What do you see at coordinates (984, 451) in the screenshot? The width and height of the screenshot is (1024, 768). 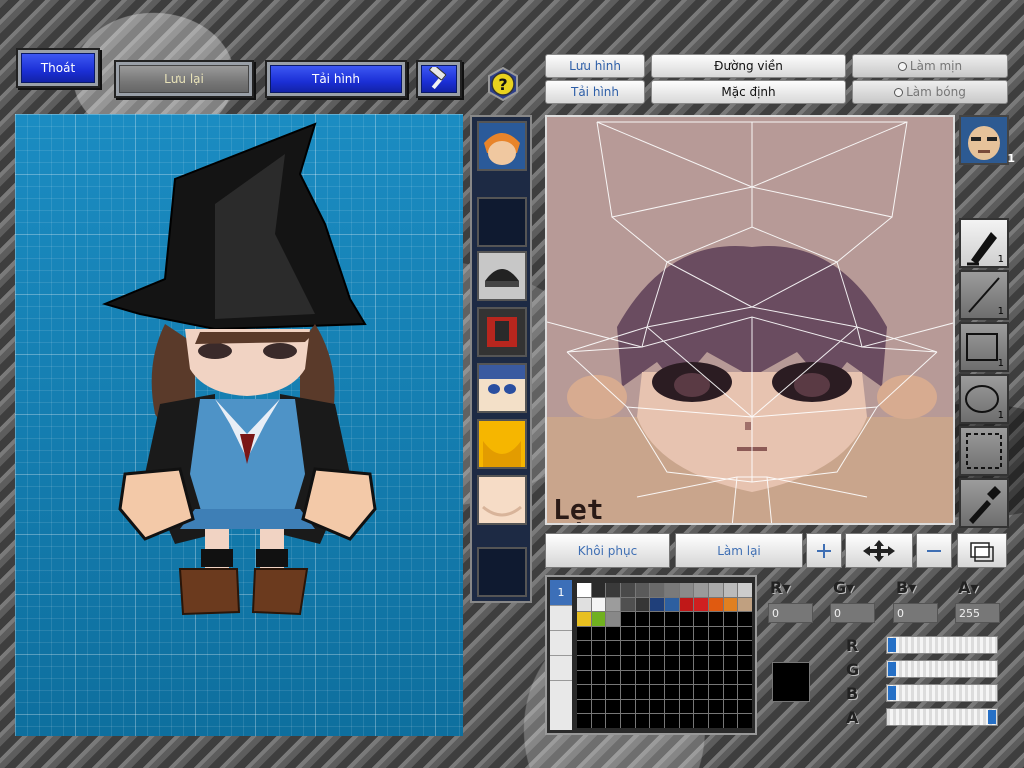 I see `select-tool` at bounding box center [984, 451].